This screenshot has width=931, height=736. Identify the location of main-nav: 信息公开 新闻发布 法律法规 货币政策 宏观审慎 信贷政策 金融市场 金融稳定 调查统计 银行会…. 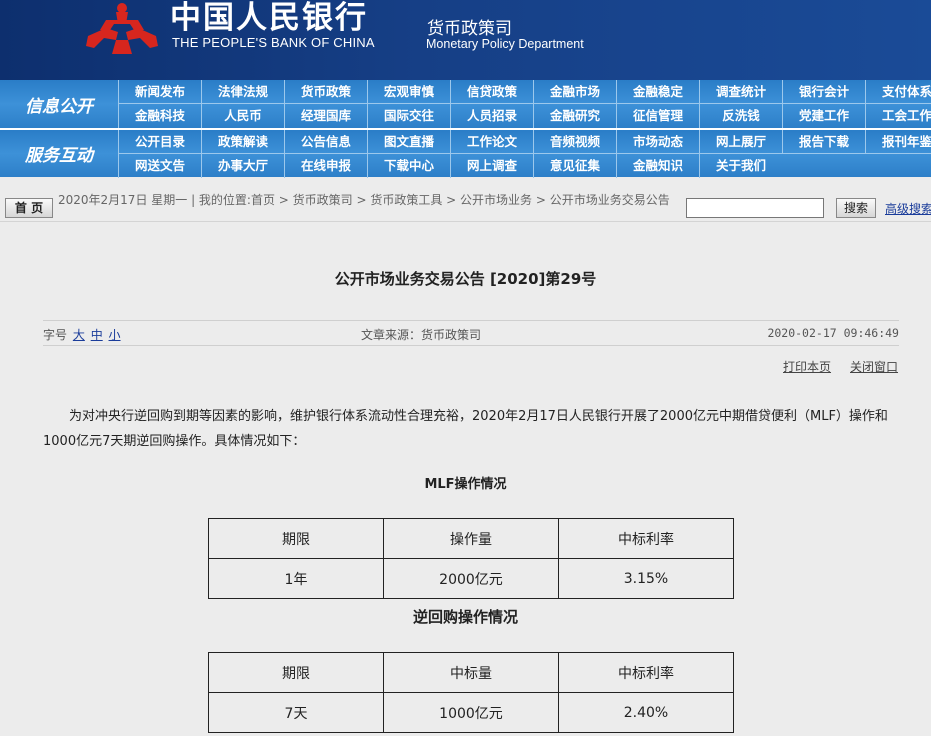
(465, 129).